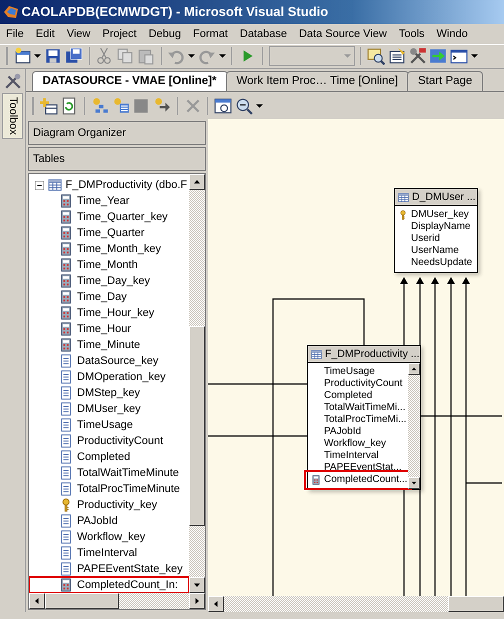  Describe the element at coordinates (119, 249) in the screenshot. I see `tree-item: Time_Month_key` at that location.